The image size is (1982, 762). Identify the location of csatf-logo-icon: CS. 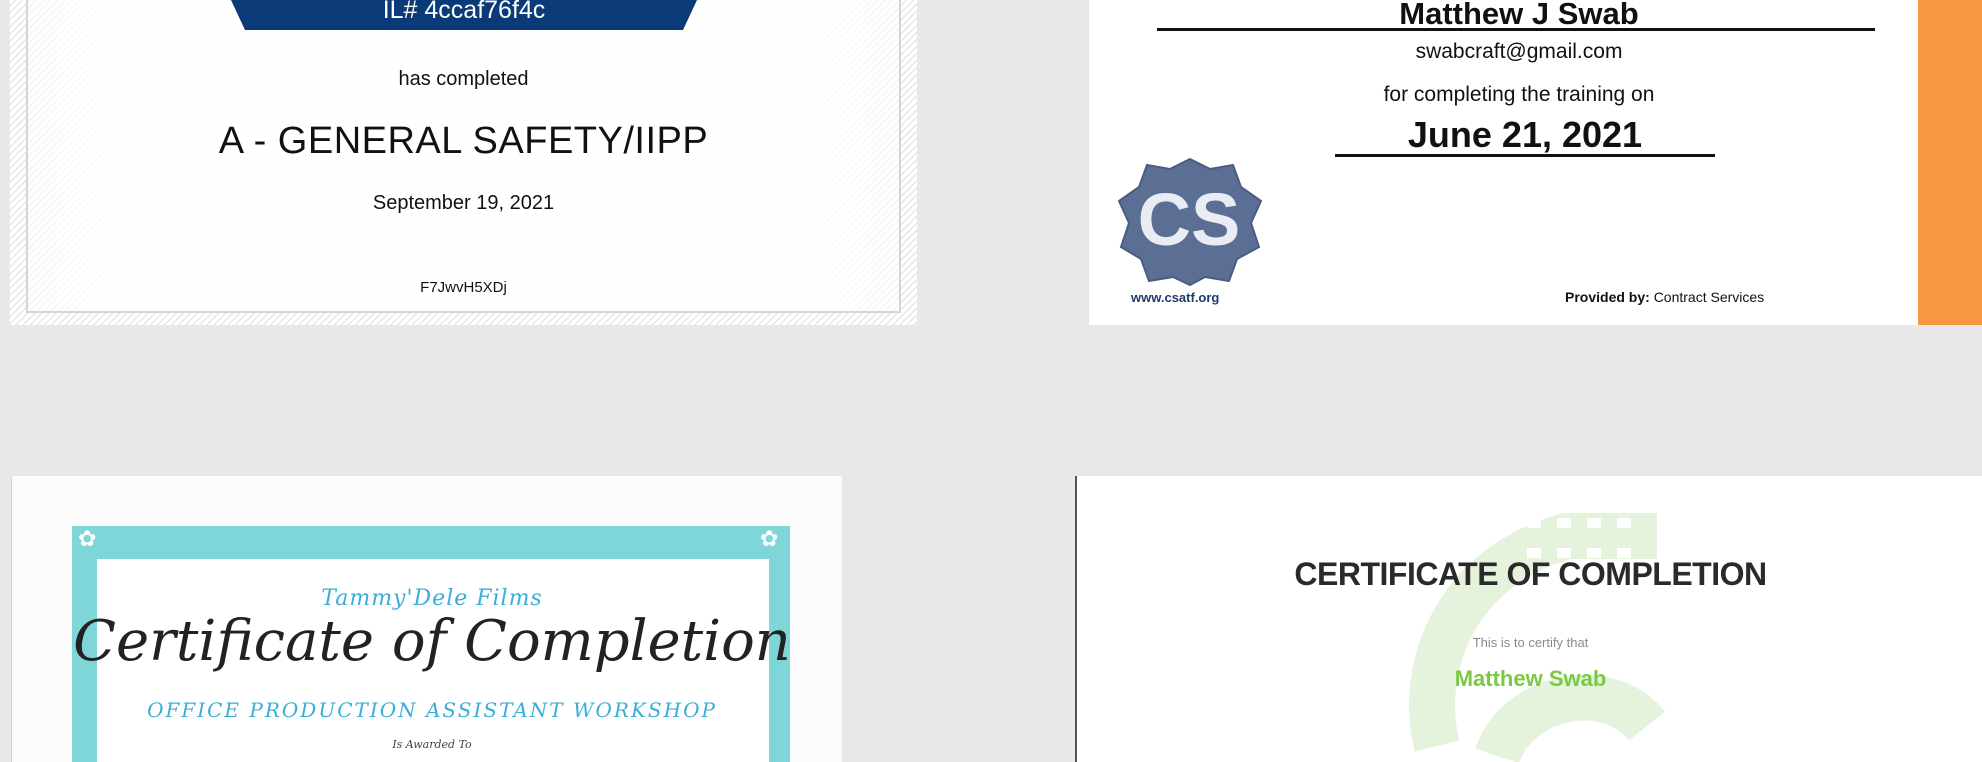
(1190, 222).